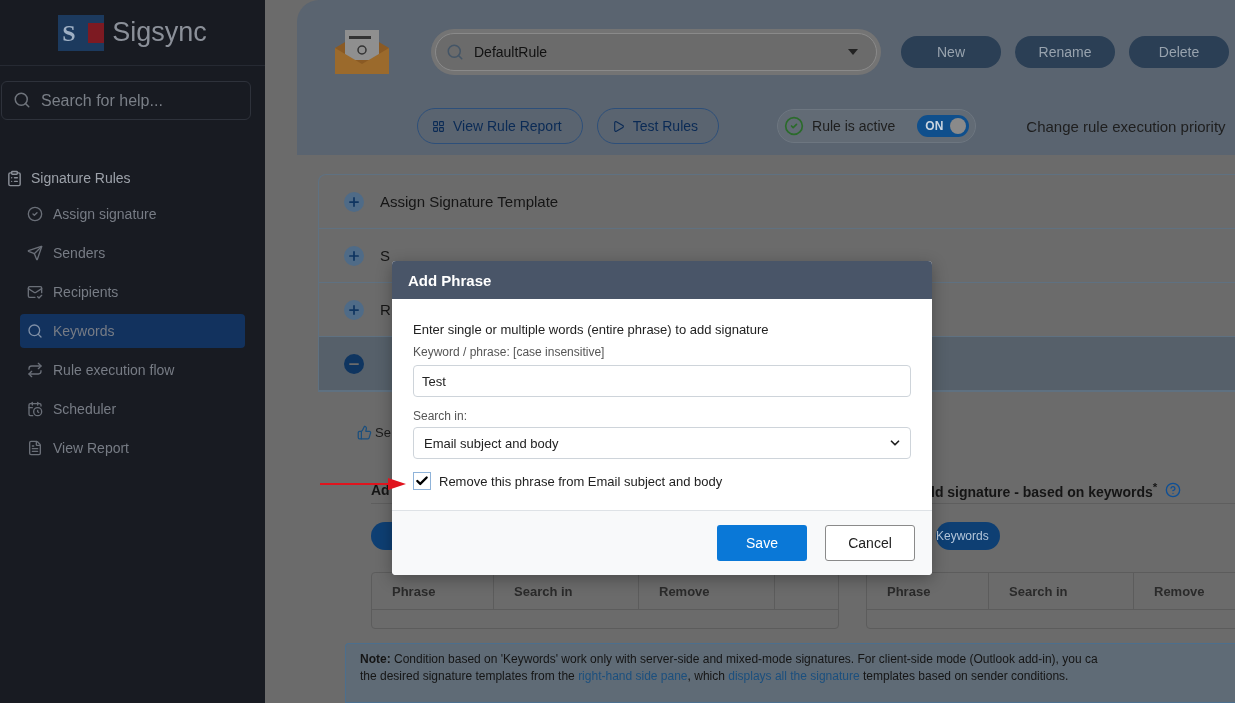 This screenshot has width=1235, height=703. Describe the element at coordinates (469, 201) in the screenshot. I see `accordion-title: Assign Signature Template` at that location.